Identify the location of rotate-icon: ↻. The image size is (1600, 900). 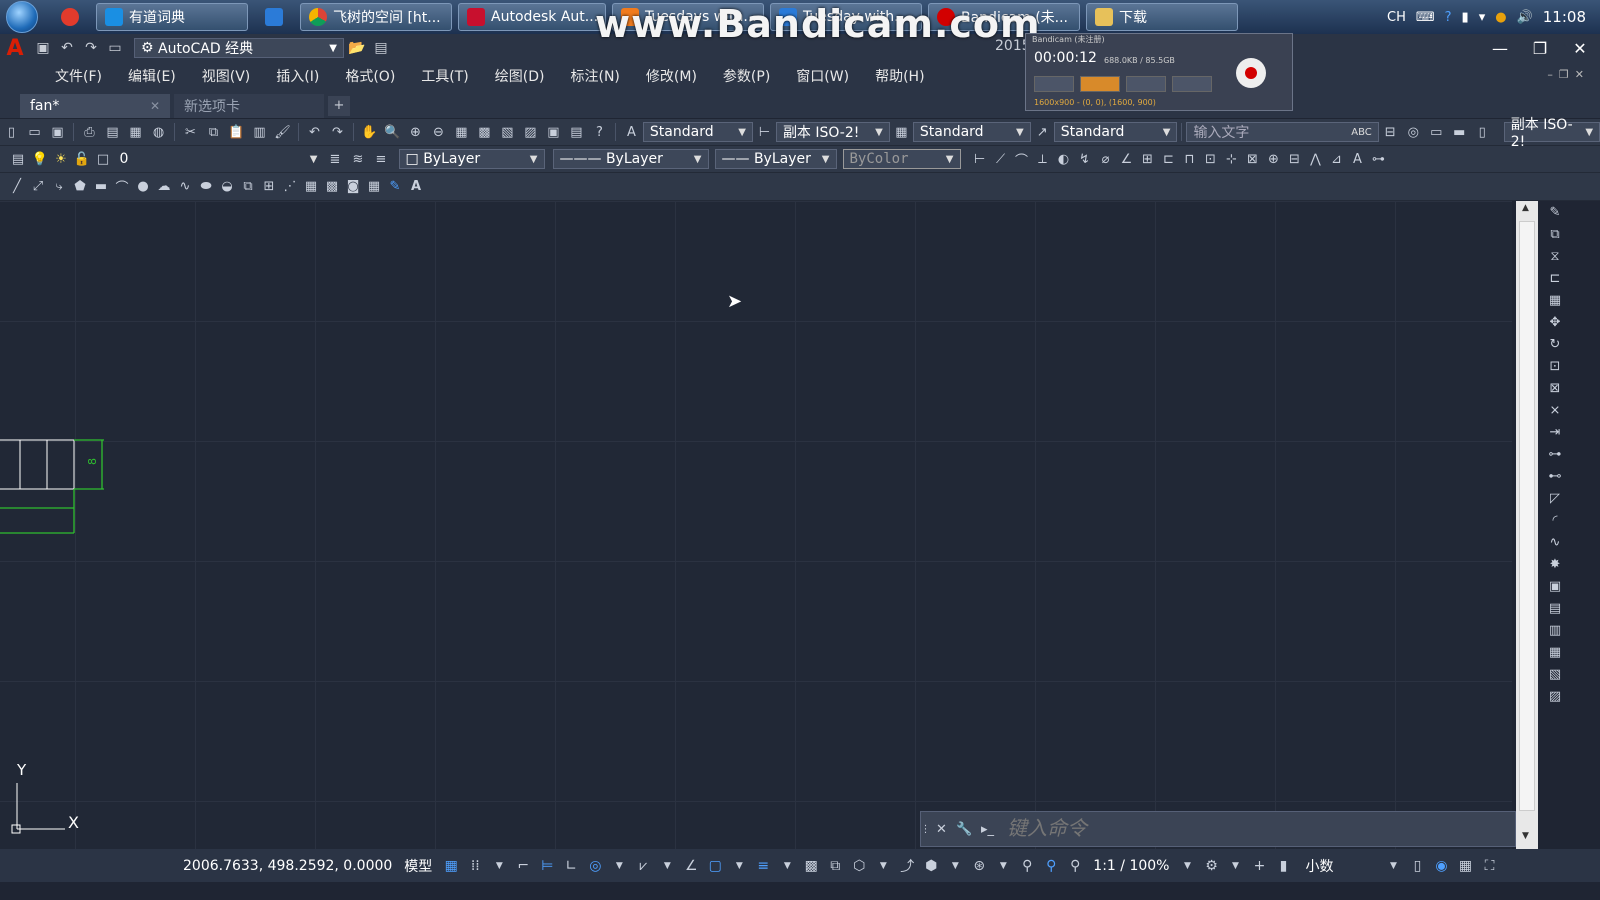
(1555, 344).